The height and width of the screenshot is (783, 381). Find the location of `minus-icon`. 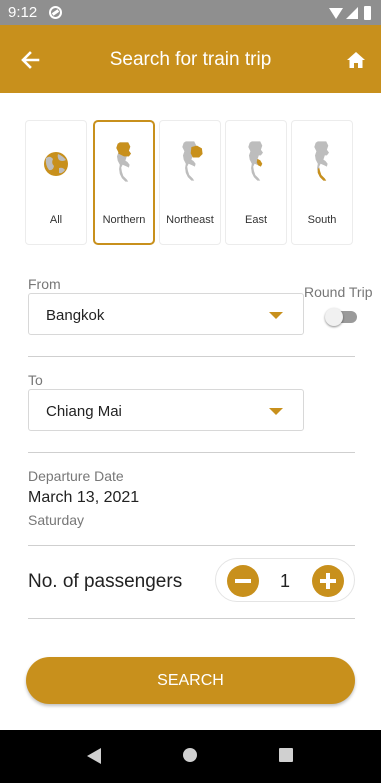

minus-icon is located at coordinates (243, 581).